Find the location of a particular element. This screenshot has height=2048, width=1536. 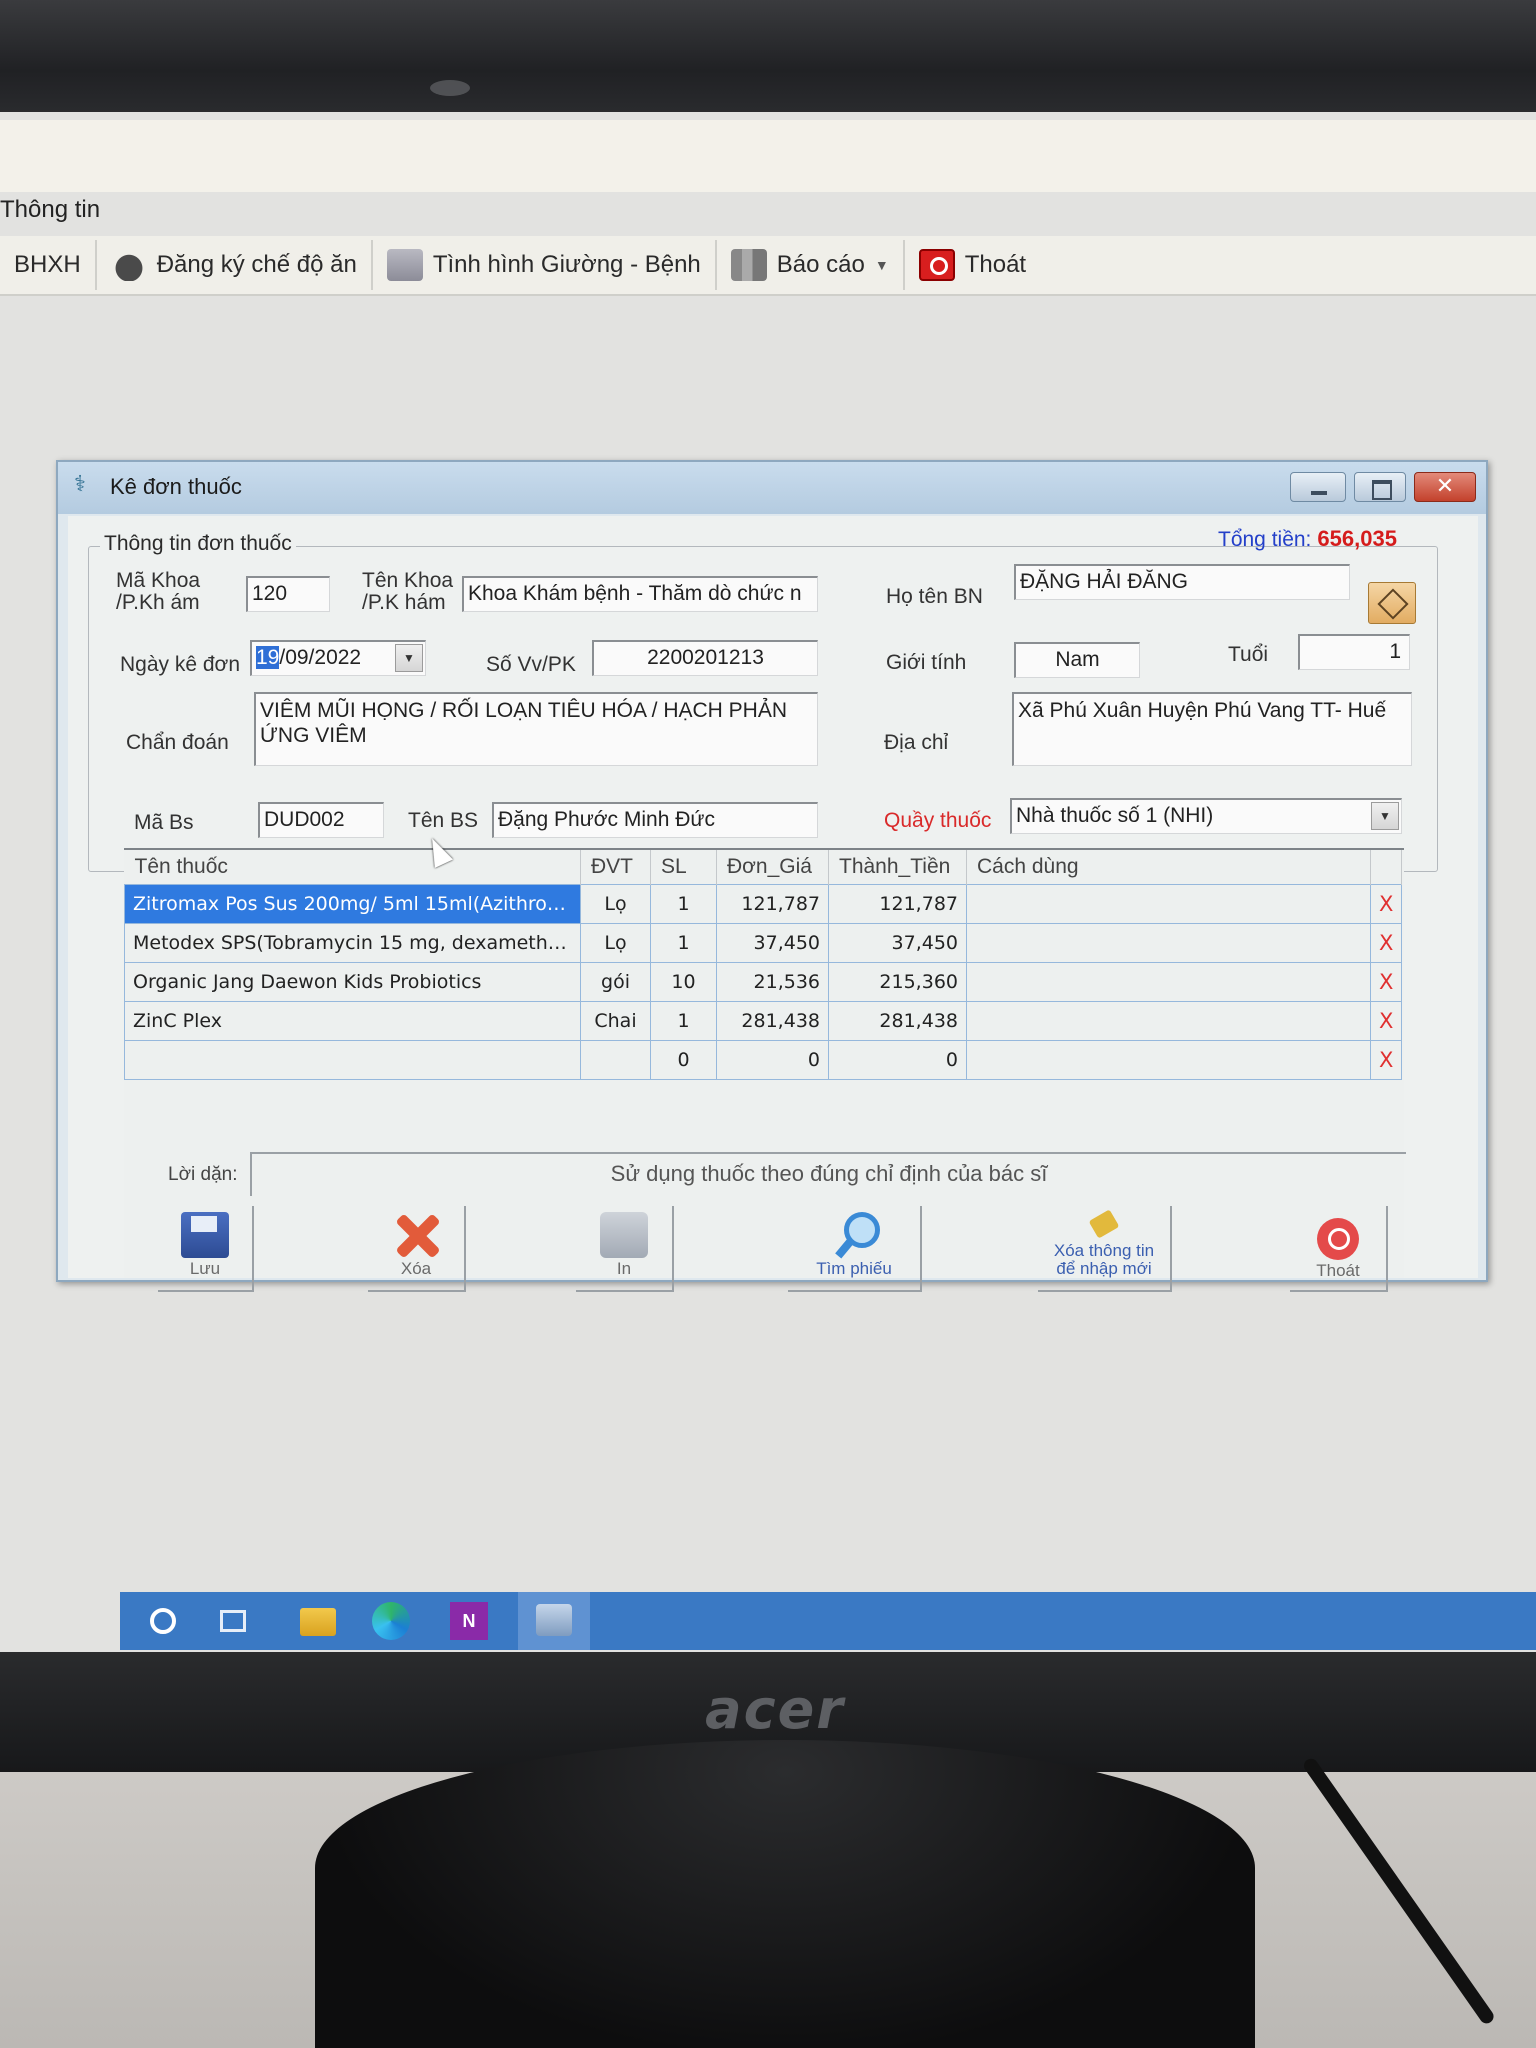

col-don-gia: Đơn_Giá is located at coordinates (772, 867).